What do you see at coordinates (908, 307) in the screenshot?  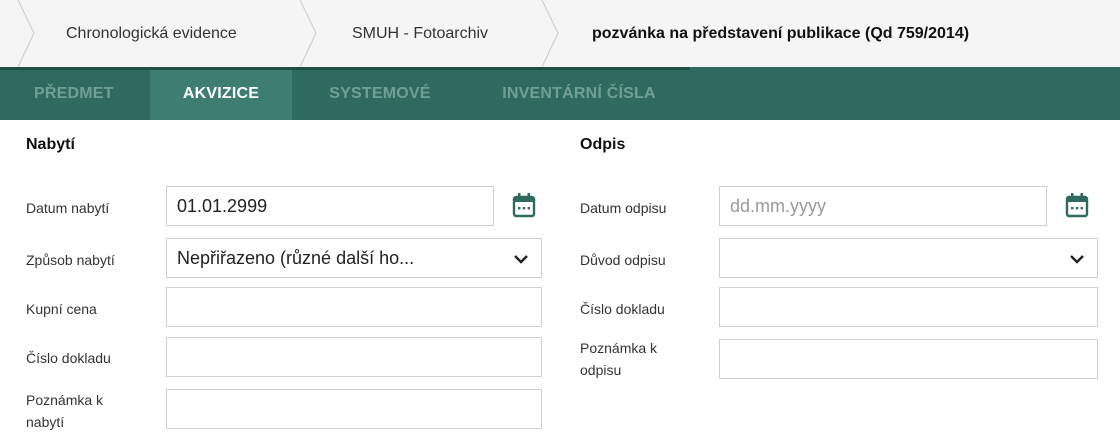 I see `cislo-dokladu-odpisu-input` at bounding box center [908, 307].